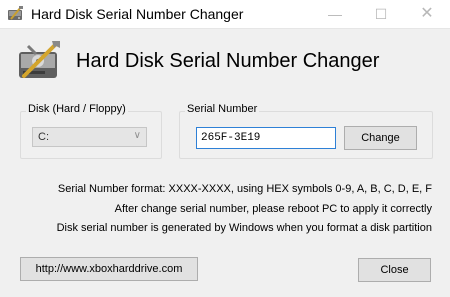 The image size is (450, 297). What do you see at coordinates (89, 137) in the screenshot?
I see `disk-select: C: ∨` at bounding box center [89, 137].